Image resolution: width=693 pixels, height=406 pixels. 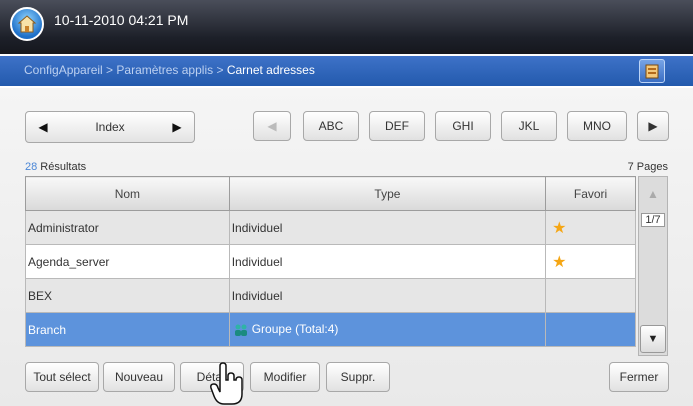 What do you see at coordinates (164, 70) in the screenshot?
I see `breadcrumb-app-settings: Paramètres applis` at bounding box center [164, 70].